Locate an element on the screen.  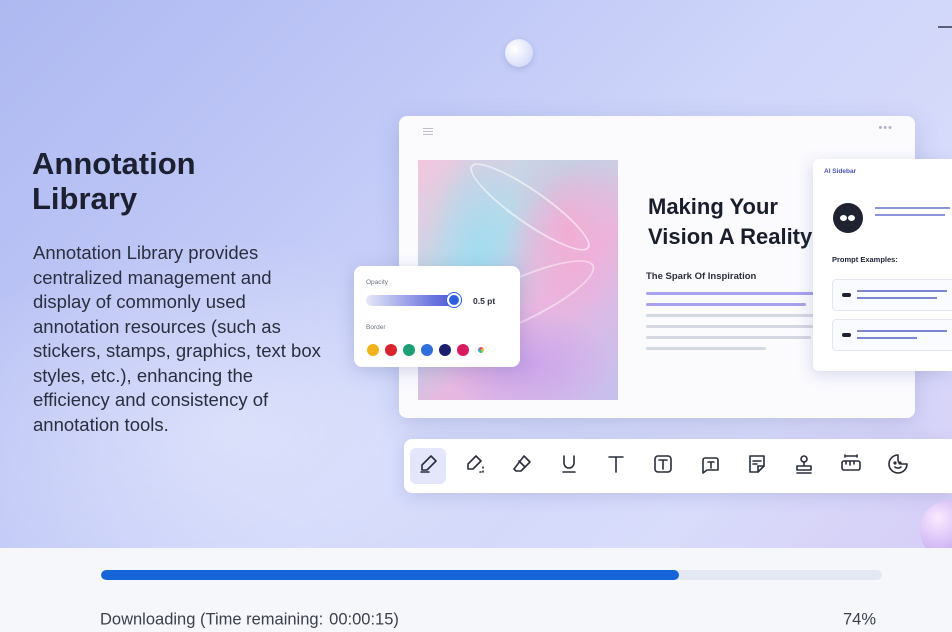
stamp-icon is located at coordinates (804, 466).